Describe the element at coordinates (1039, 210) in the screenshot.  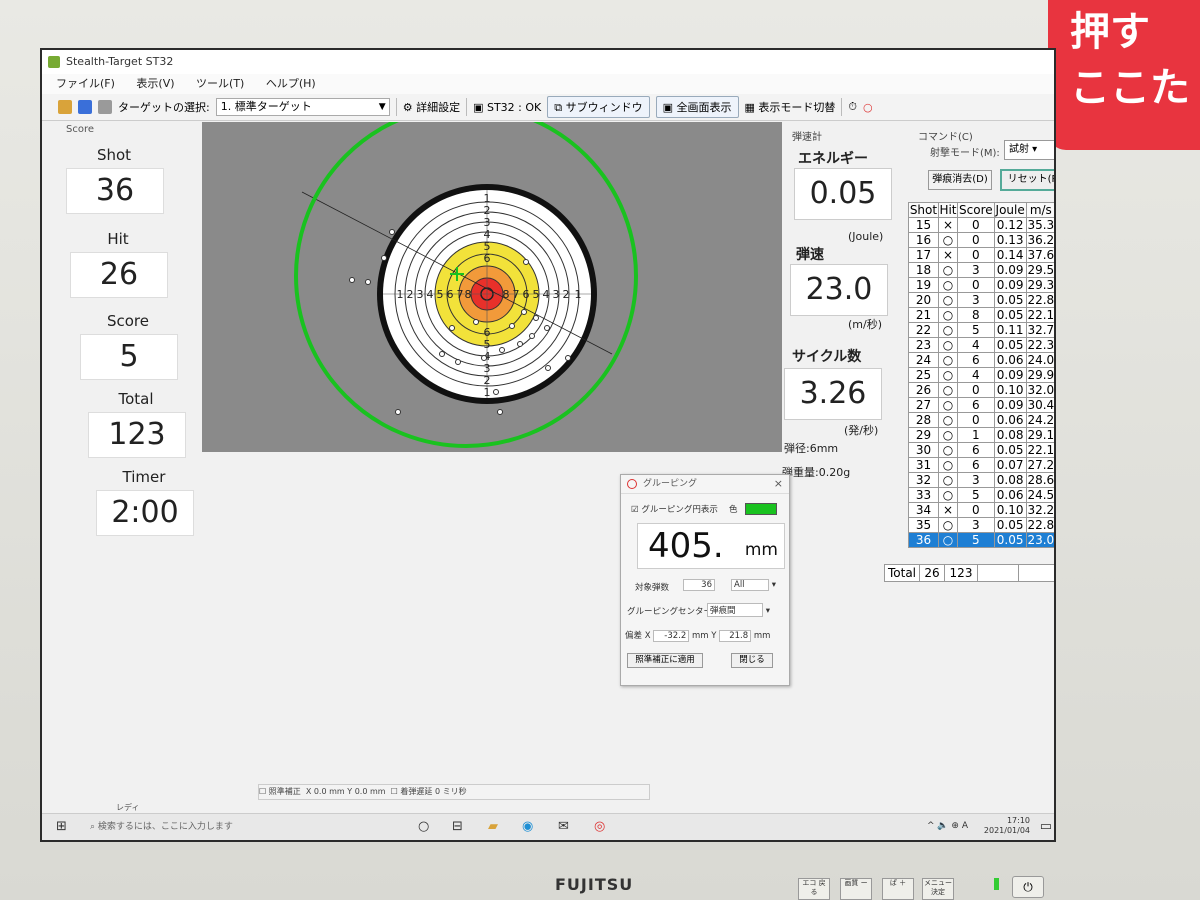
I see `col-ms: m/s` at that location.